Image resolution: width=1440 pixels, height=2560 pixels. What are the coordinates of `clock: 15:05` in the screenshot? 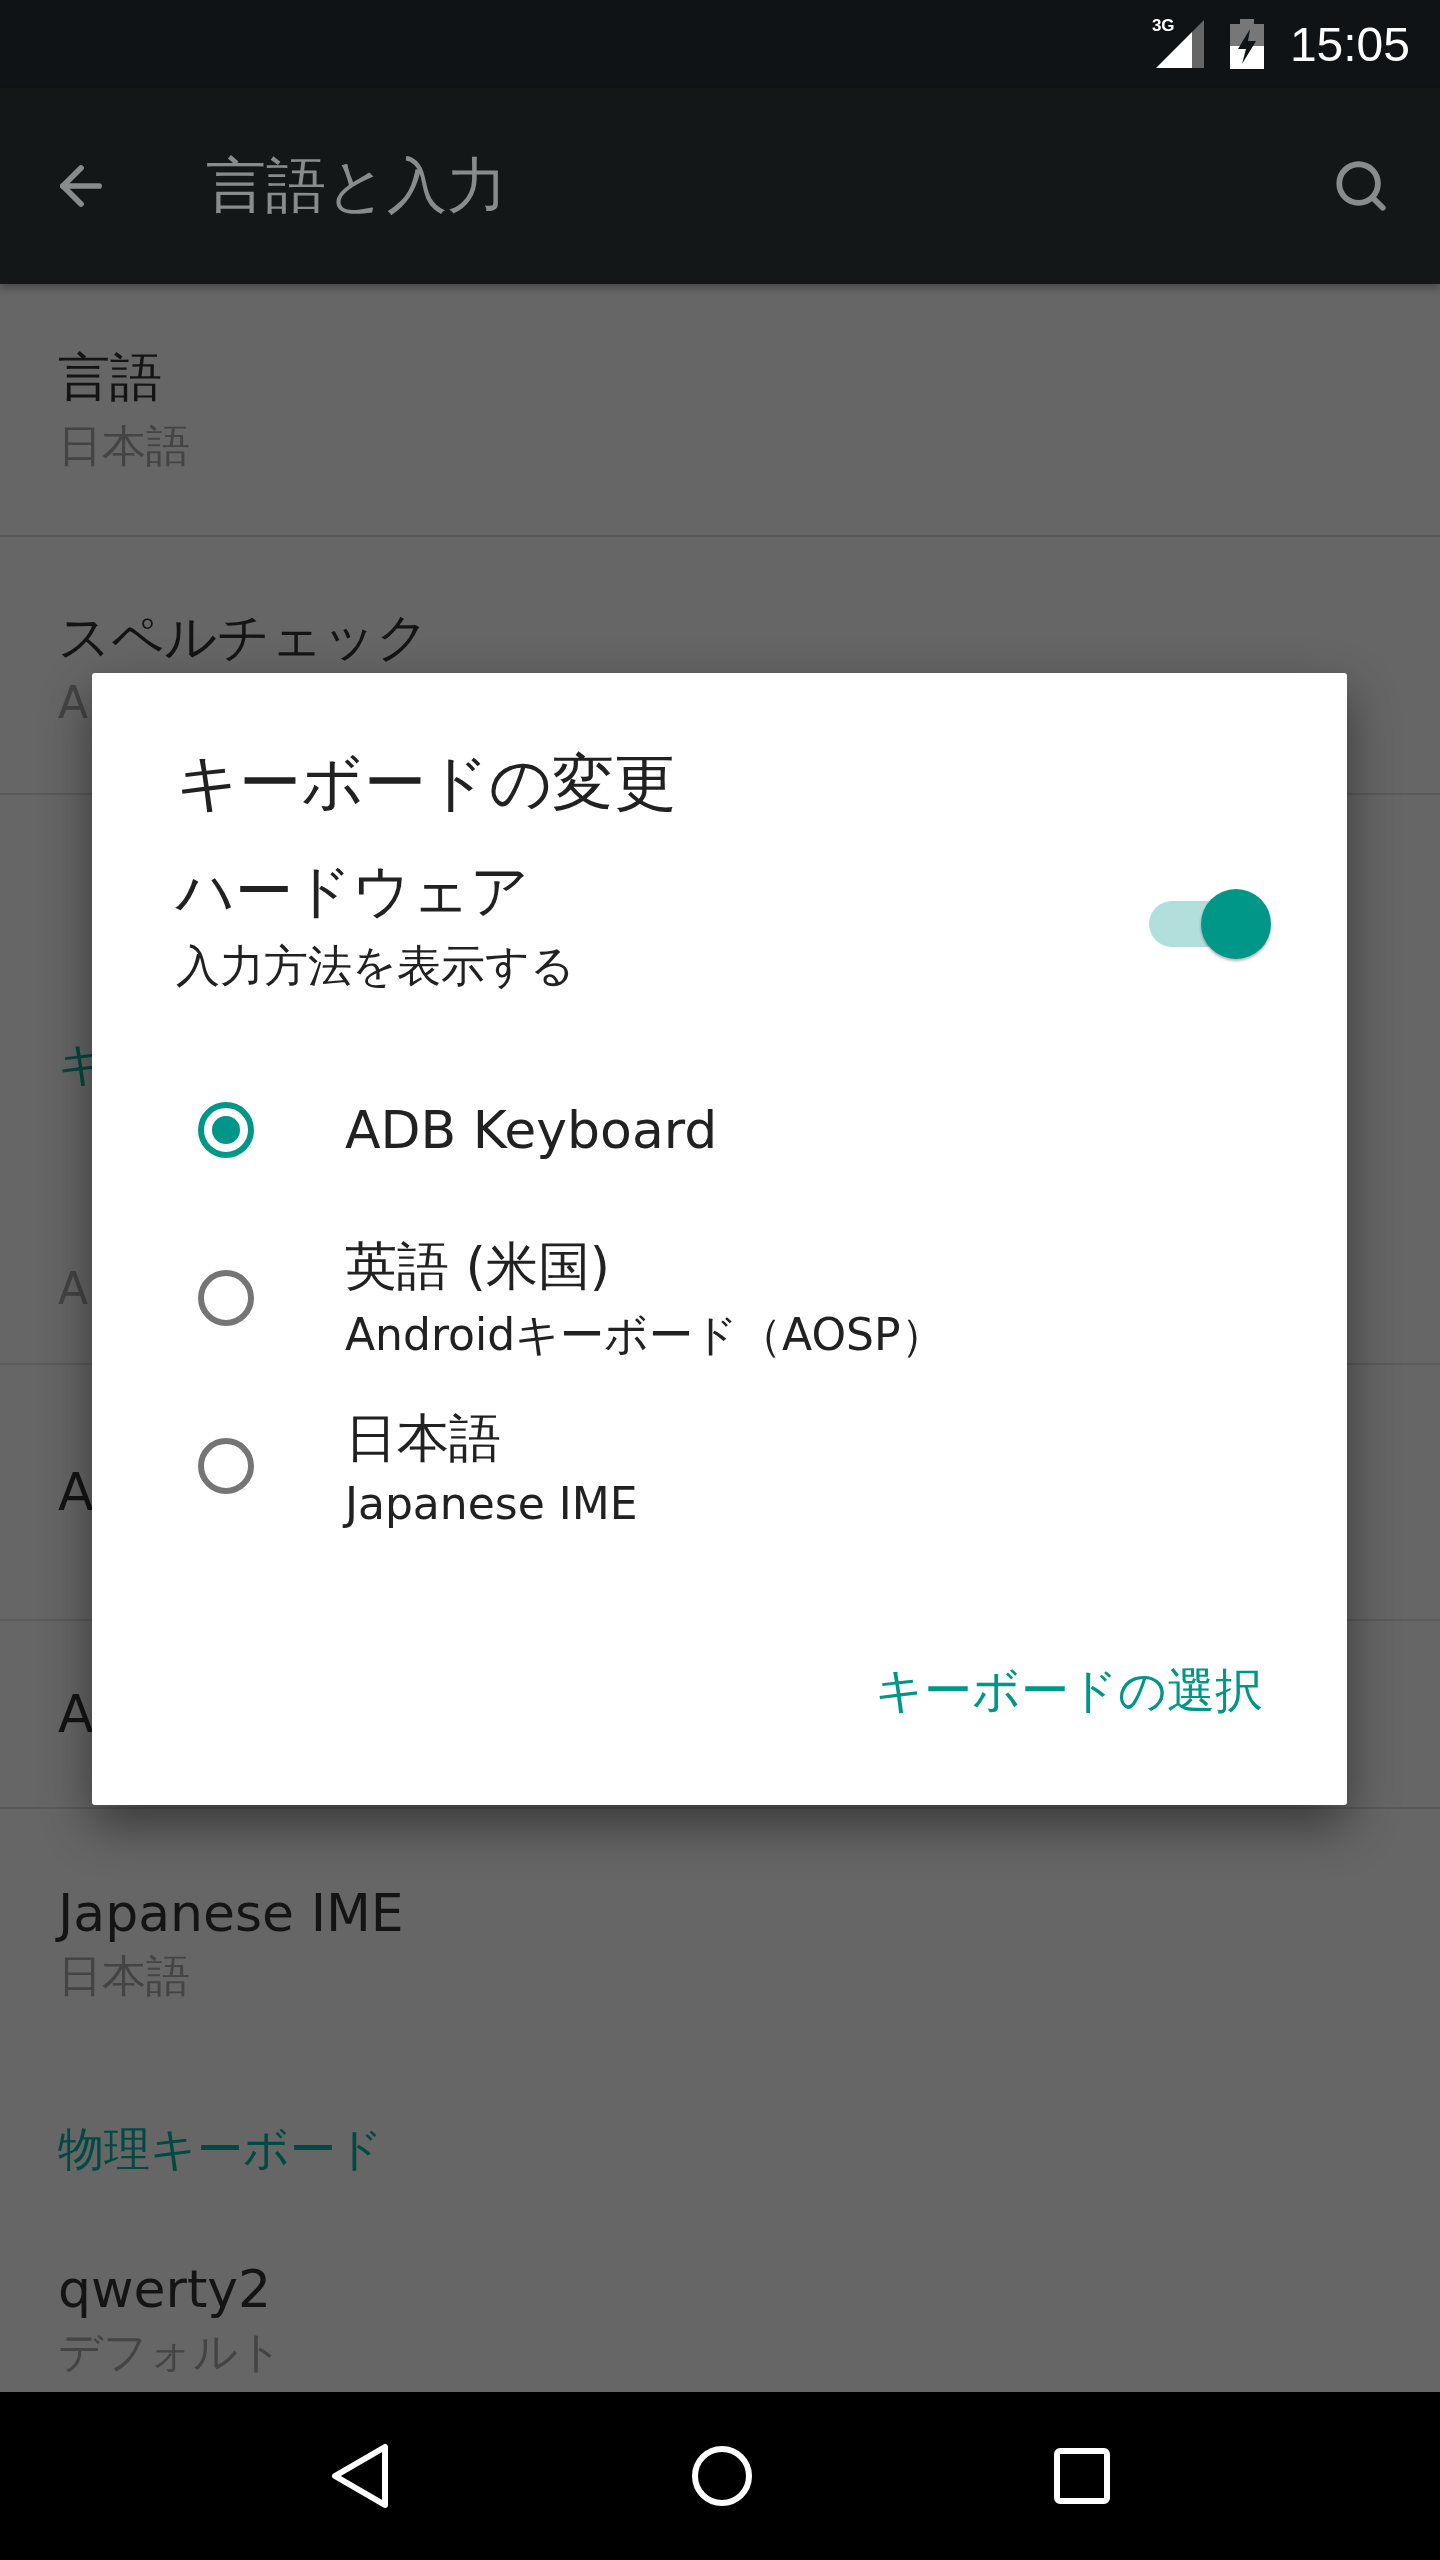 It's located at (1349, 44).